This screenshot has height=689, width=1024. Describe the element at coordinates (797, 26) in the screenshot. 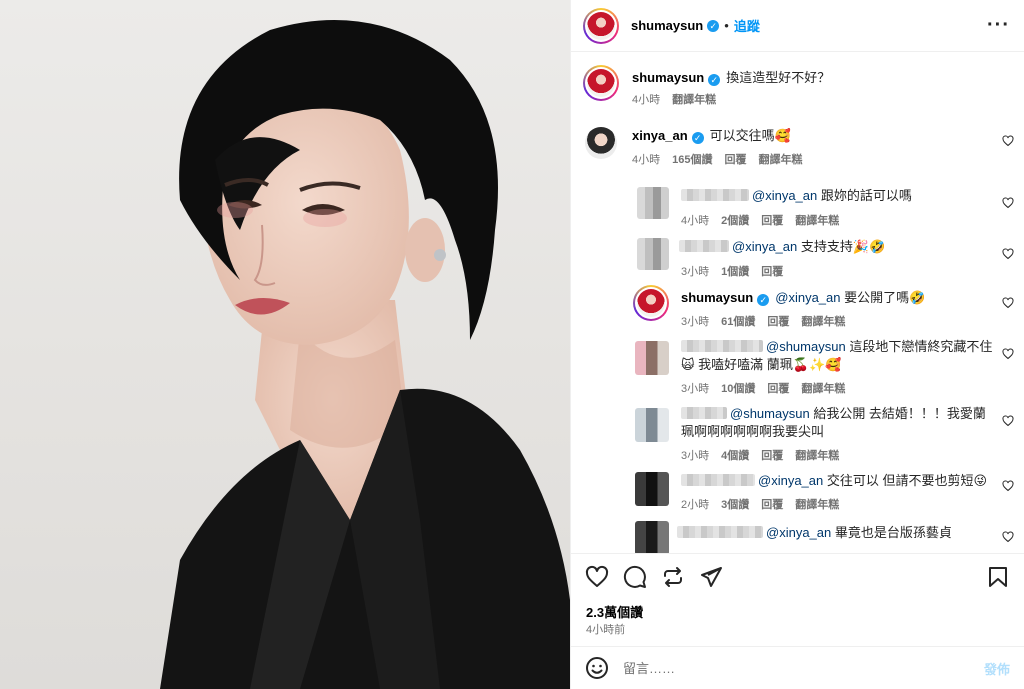

I see `post-header: shumaysun ✓ • 追蹤 ···` at that location.